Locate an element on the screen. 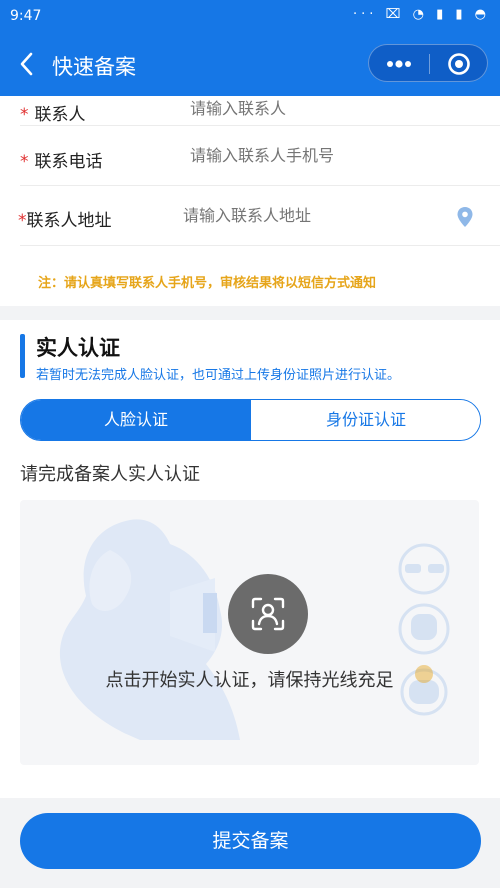 The width and height of the screenshot is (500, 888). start-face-auth-button is located at coordinates (268, 614).